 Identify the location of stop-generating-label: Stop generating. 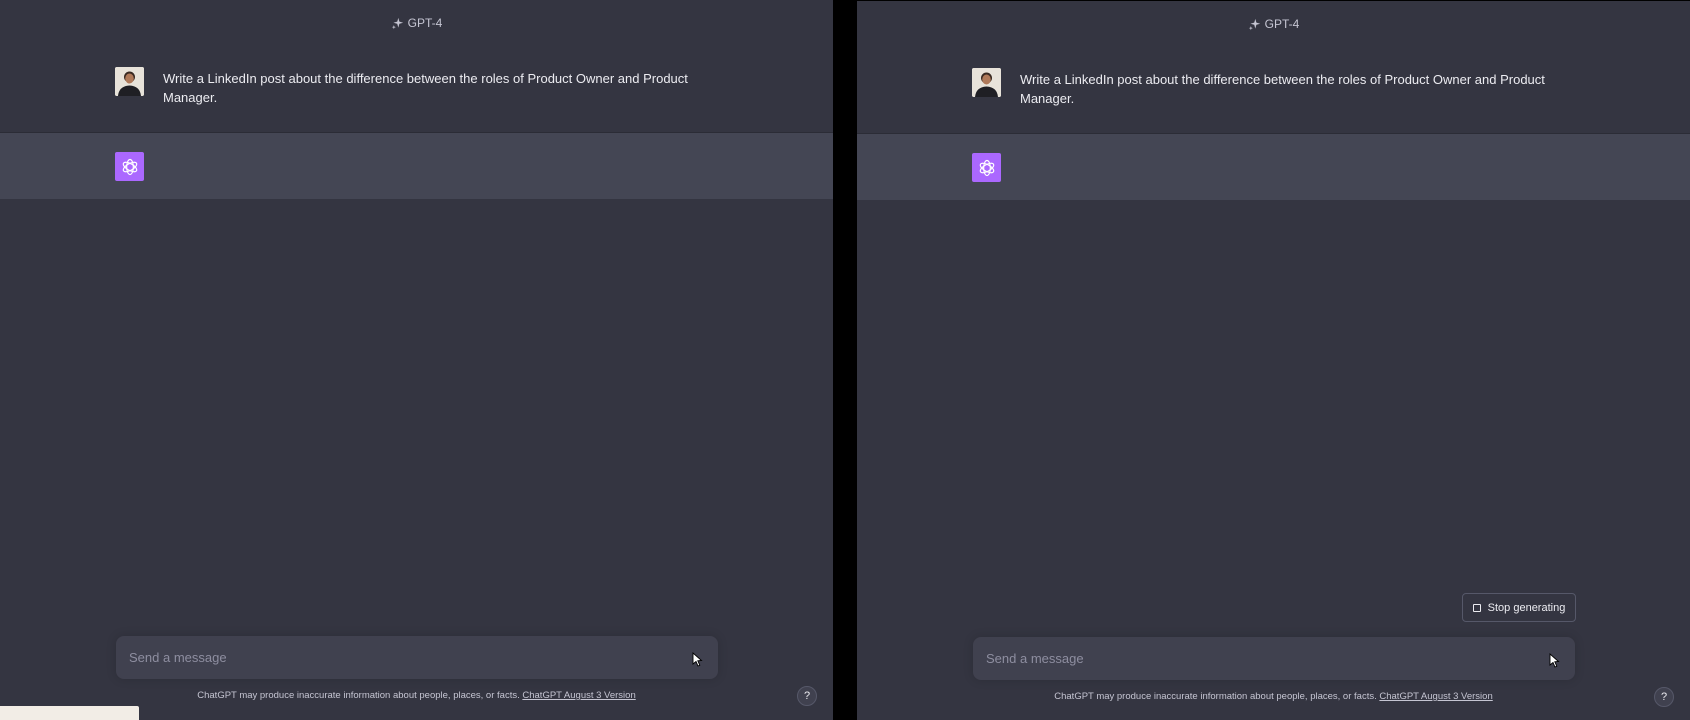
(1526, 607).